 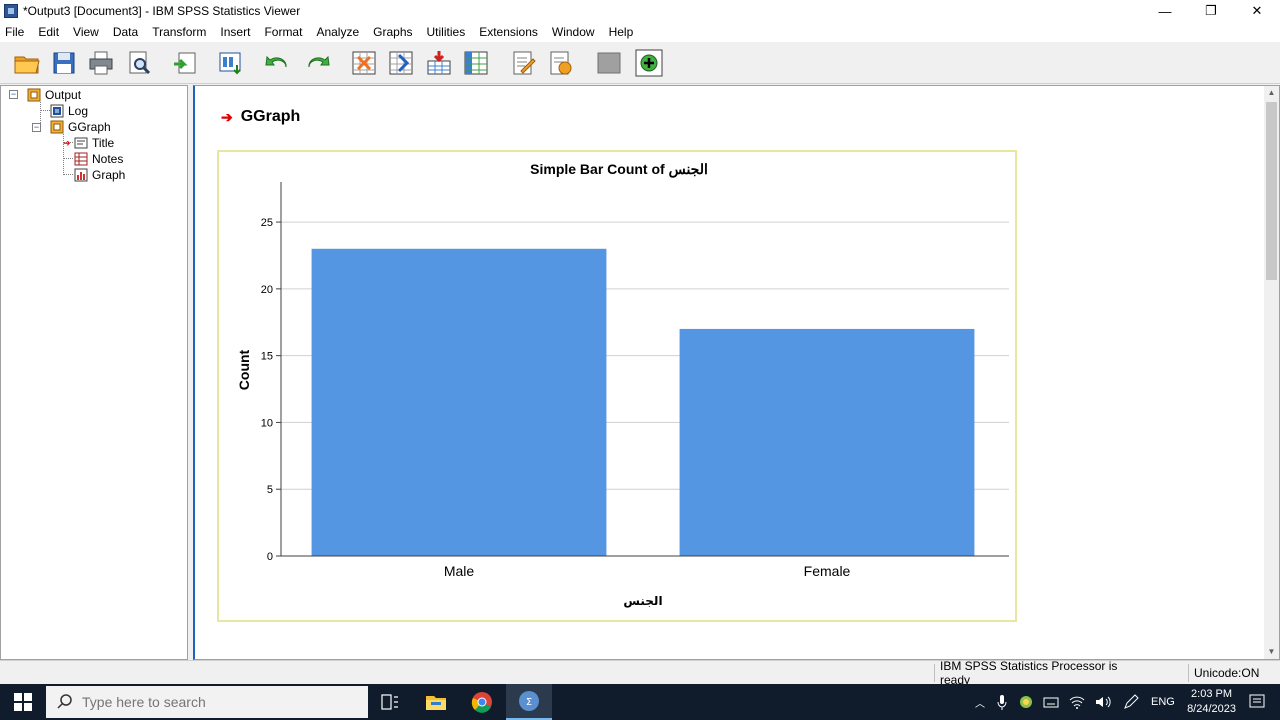 I want to click on run-script-icon, so click(x=560, y=63).